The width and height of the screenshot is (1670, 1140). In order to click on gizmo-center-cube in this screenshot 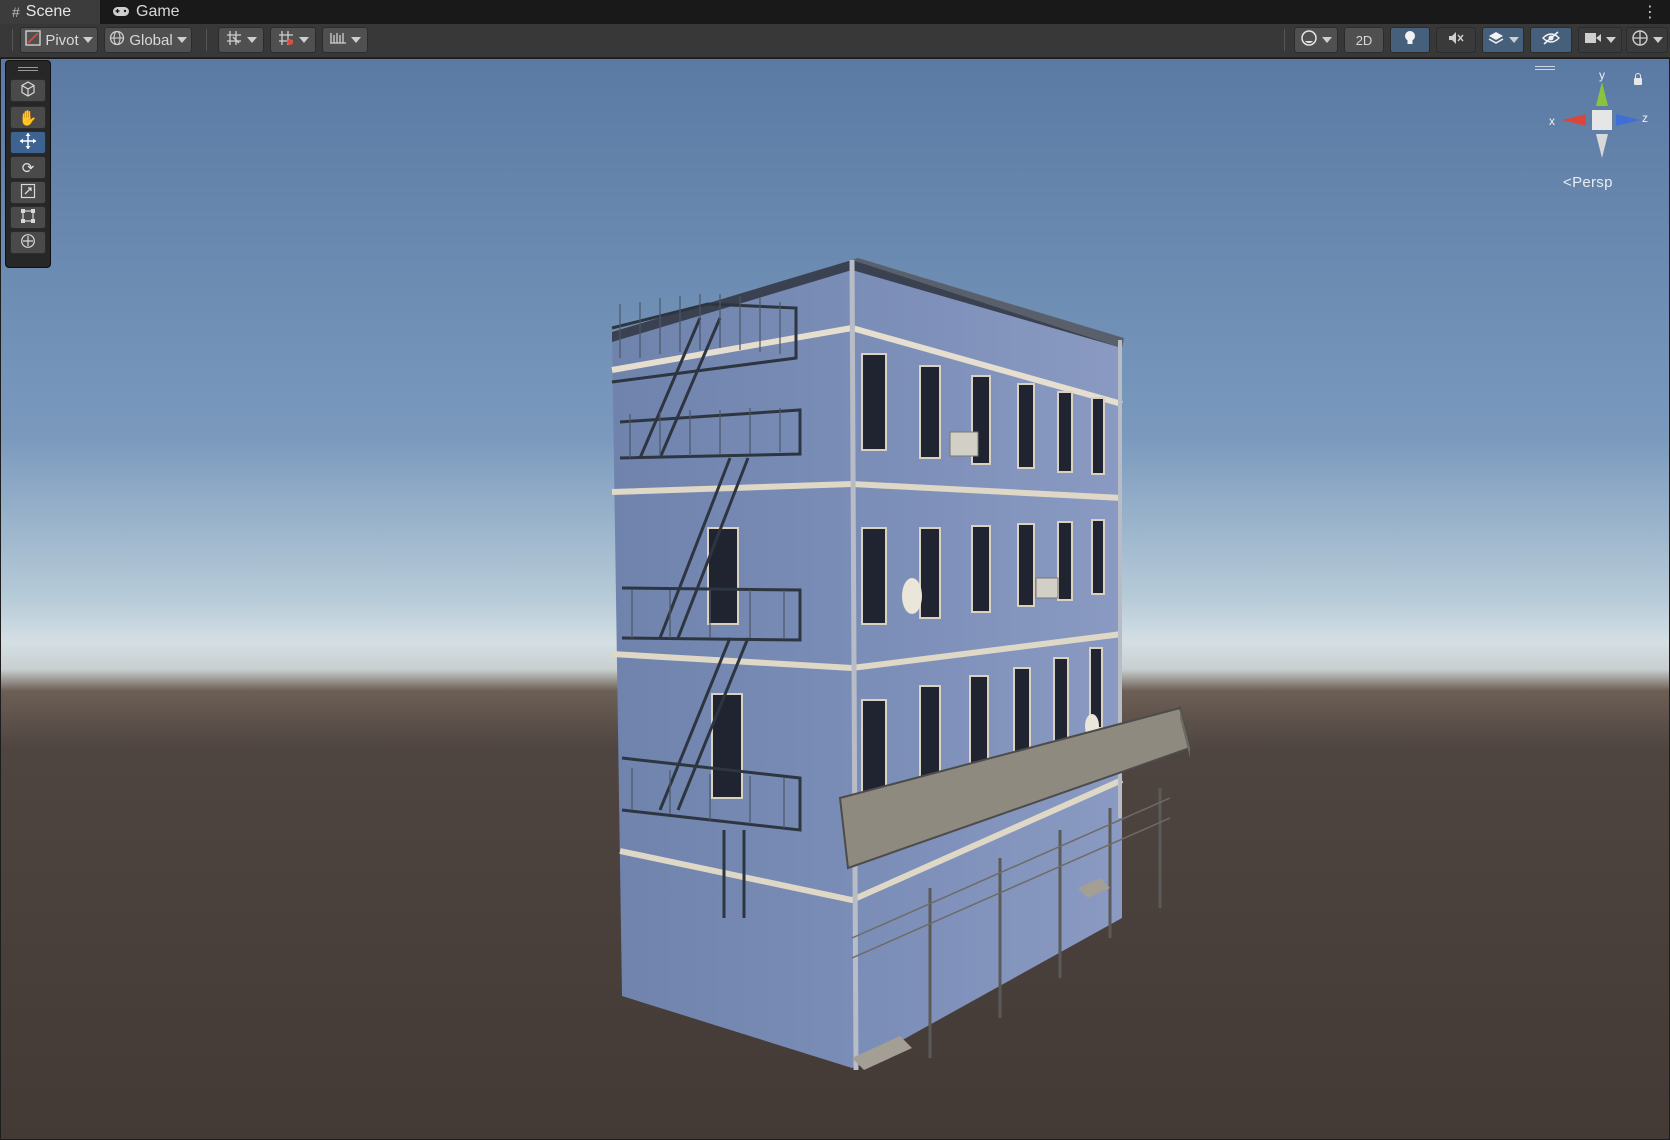, I will do `click(1602, 120)`.